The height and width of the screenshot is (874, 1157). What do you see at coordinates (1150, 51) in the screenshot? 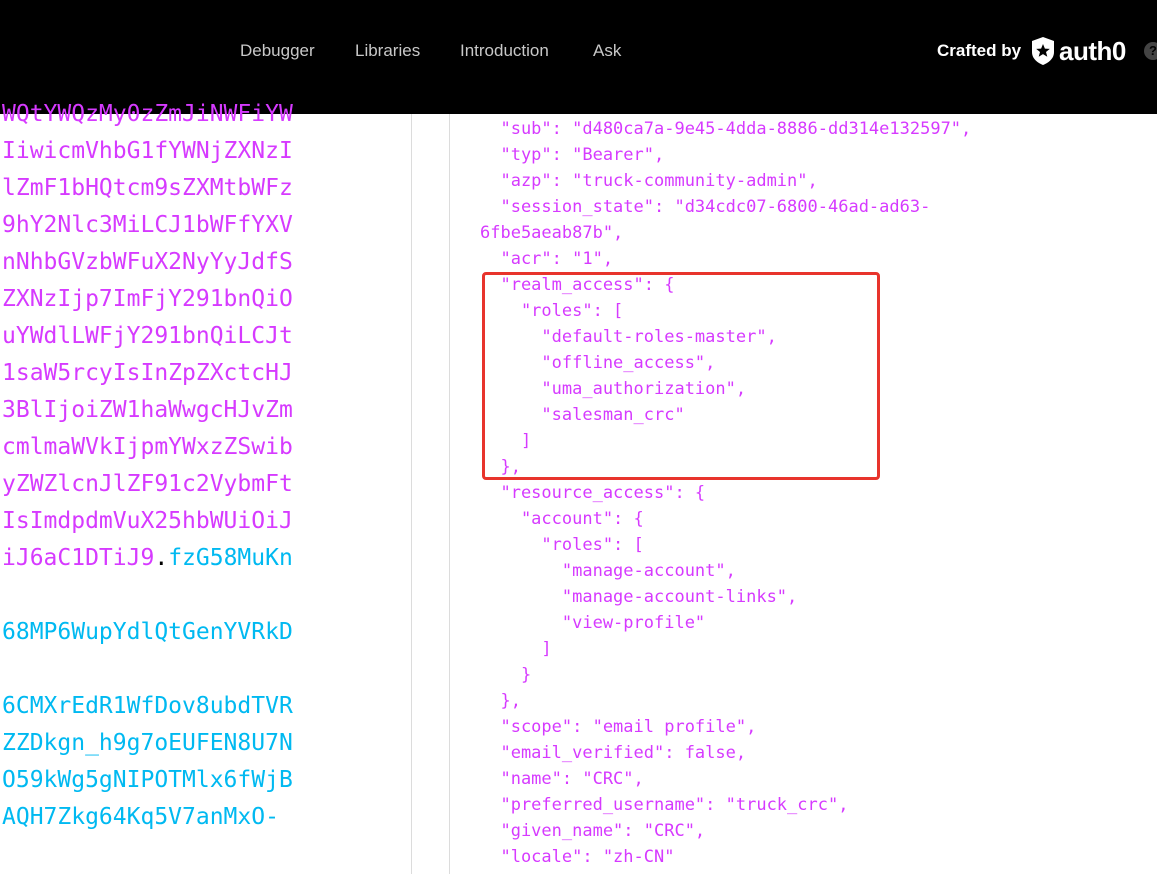
I see `help-icon: ?` at bounding box center [1150, 51].